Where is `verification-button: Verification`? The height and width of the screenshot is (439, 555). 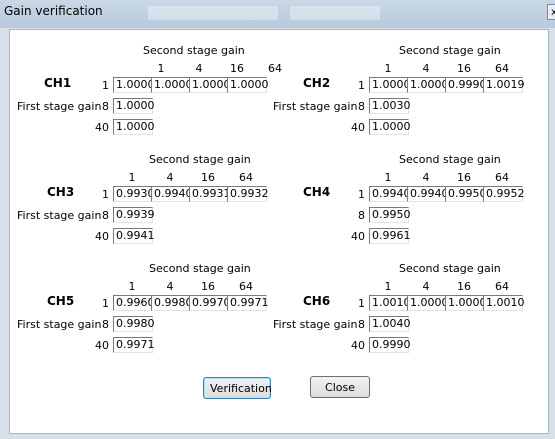
verification-button: Verification is located at coordinates (237, 388).